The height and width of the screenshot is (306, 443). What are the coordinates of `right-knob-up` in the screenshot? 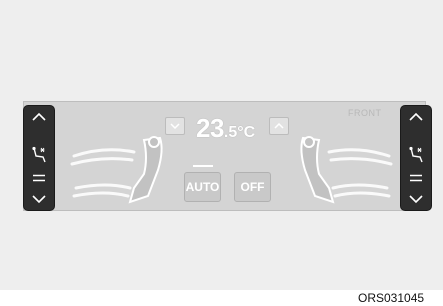 It's located at (416, 117).